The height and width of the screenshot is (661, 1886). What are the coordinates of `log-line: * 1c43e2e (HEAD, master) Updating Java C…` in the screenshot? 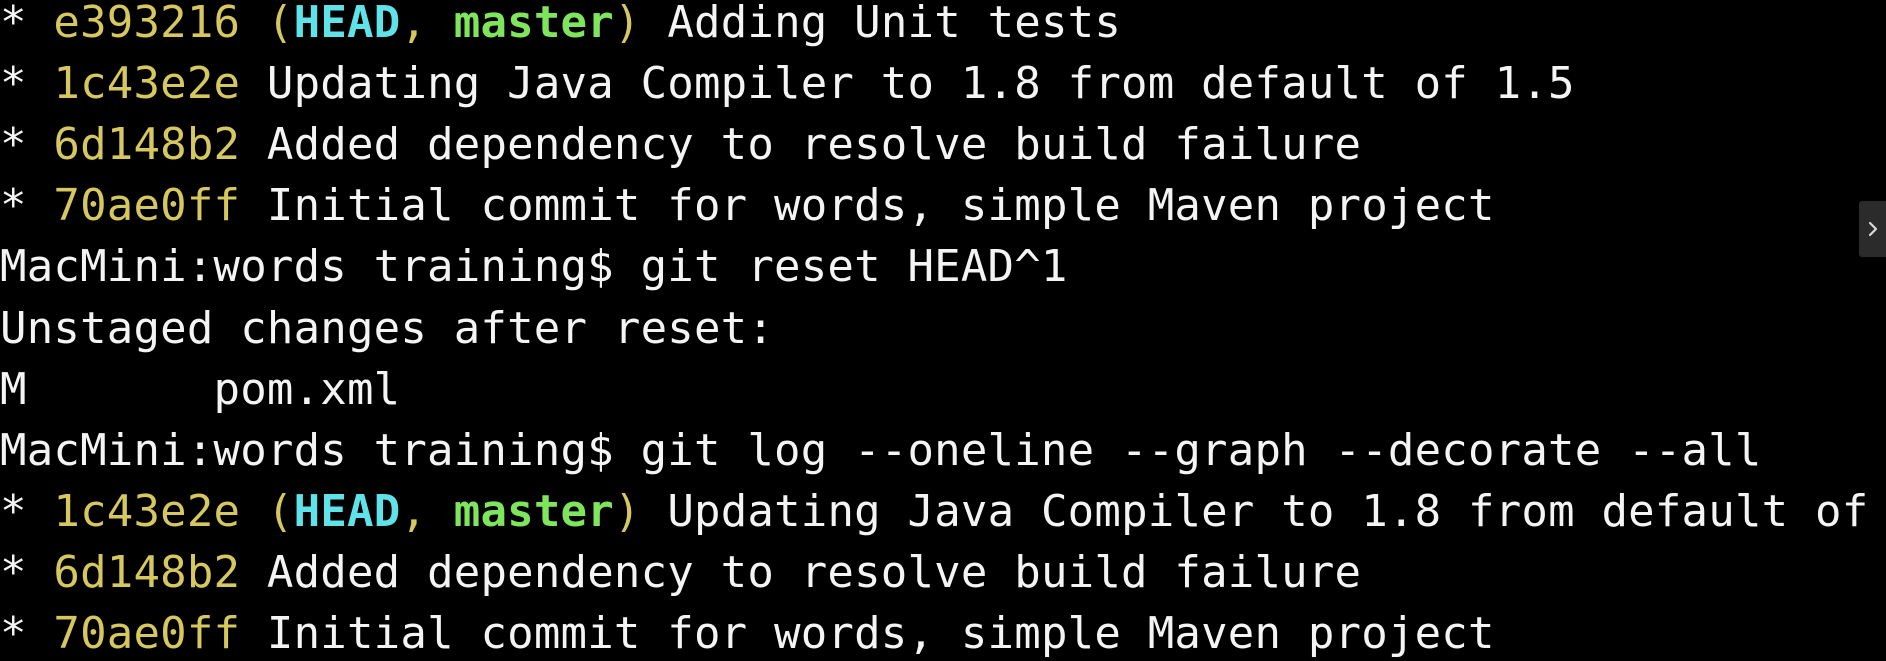 It's located at (934, 511).